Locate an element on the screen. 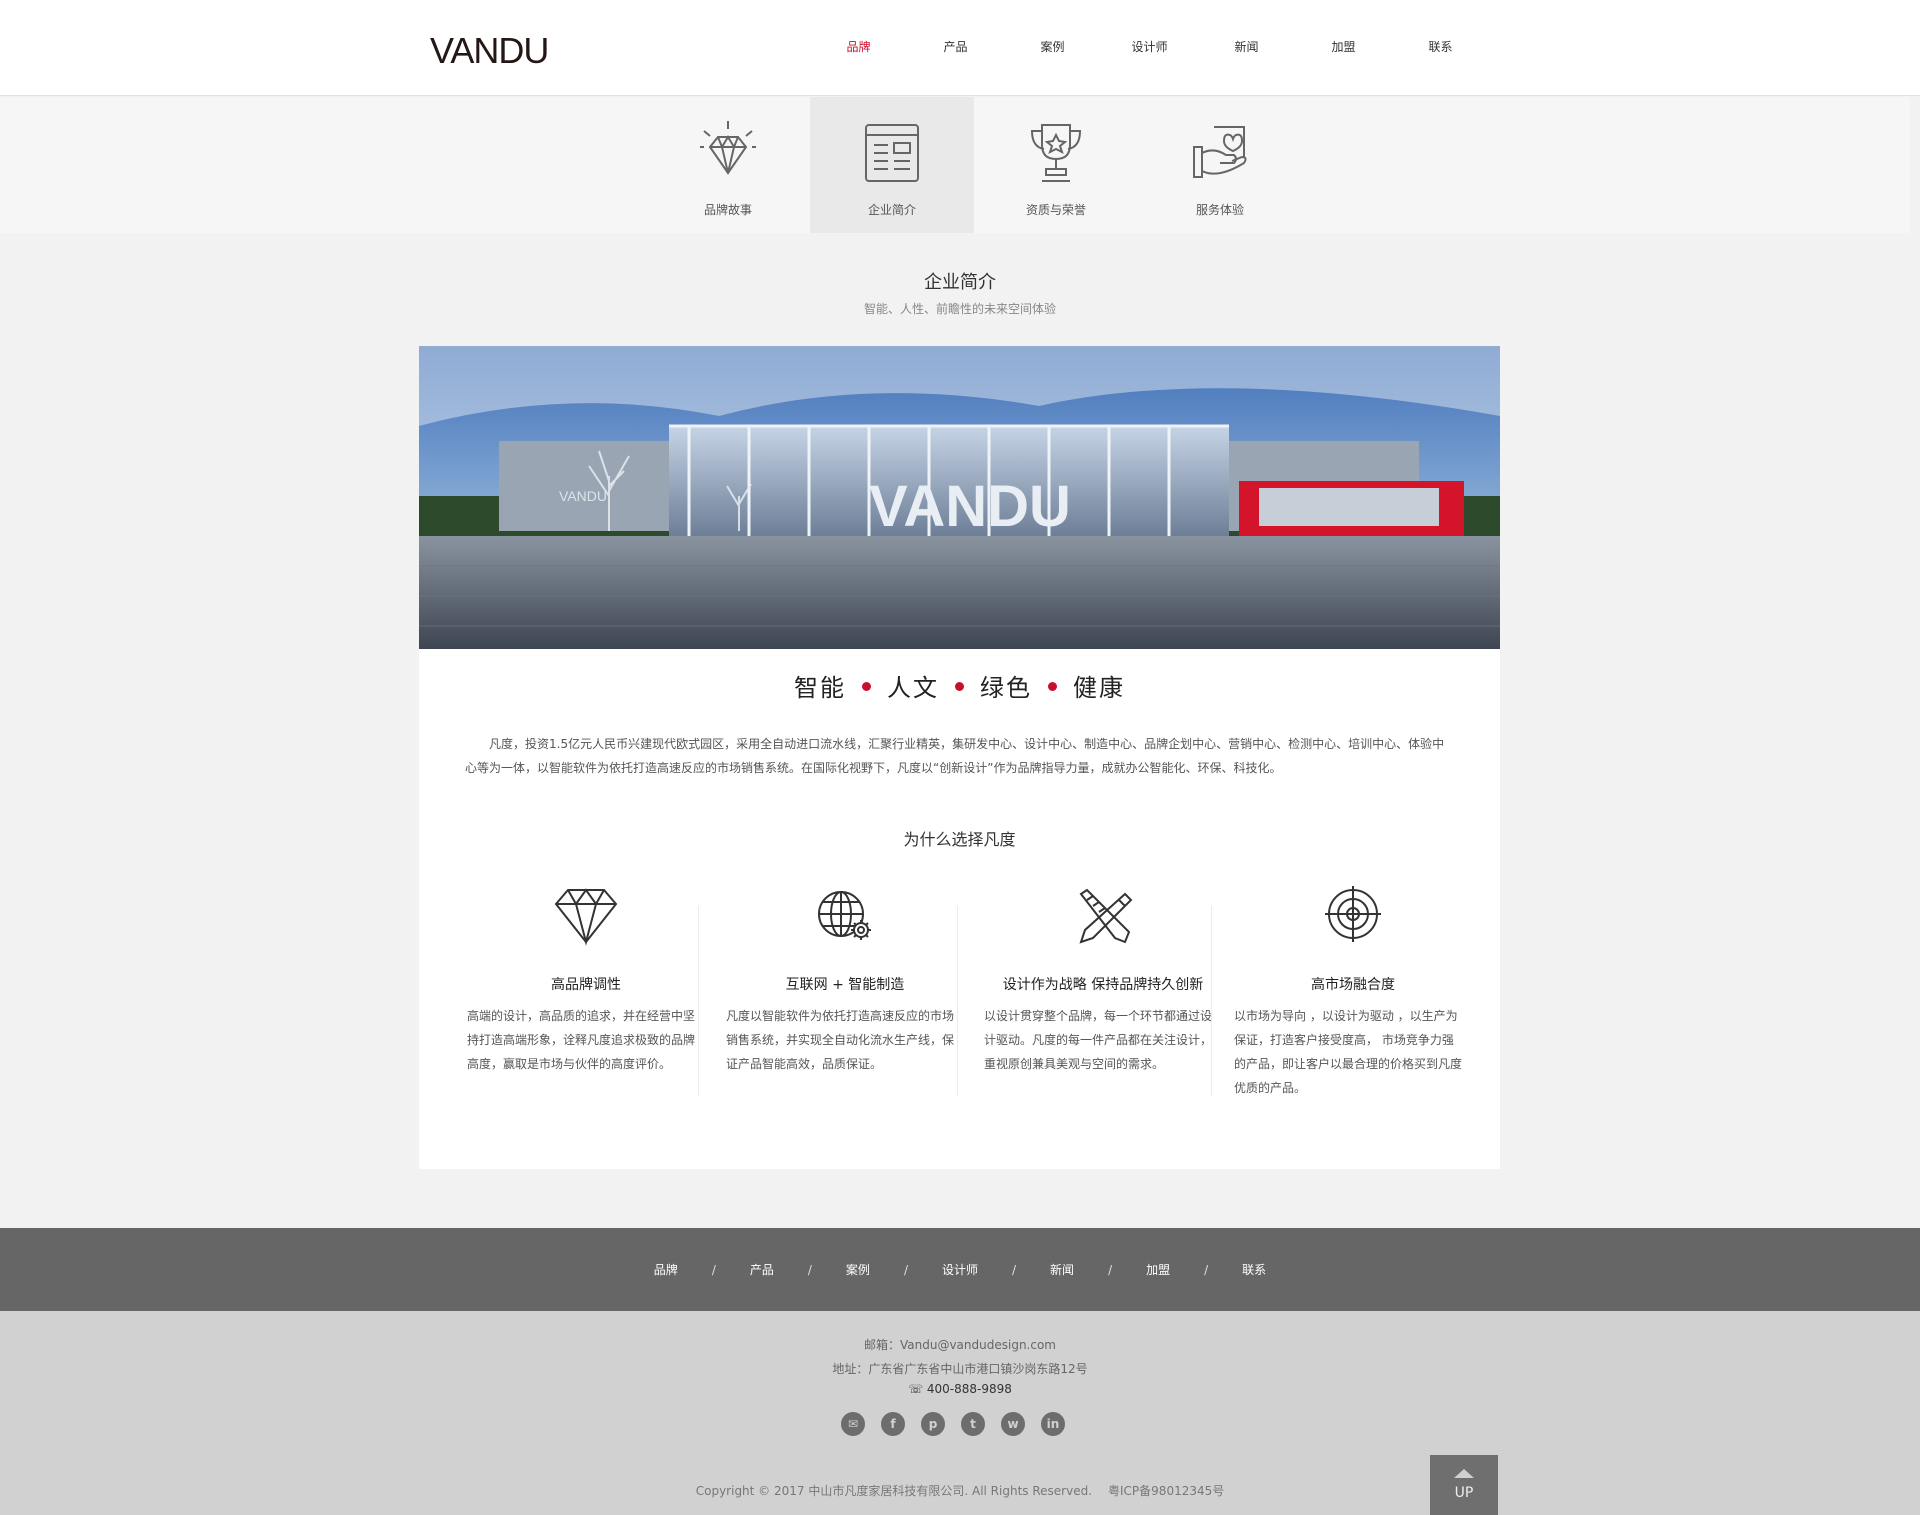 This screenshot has width=1920, height=1515. linkedin-icon: in is located at coordinates (1053, 1424).